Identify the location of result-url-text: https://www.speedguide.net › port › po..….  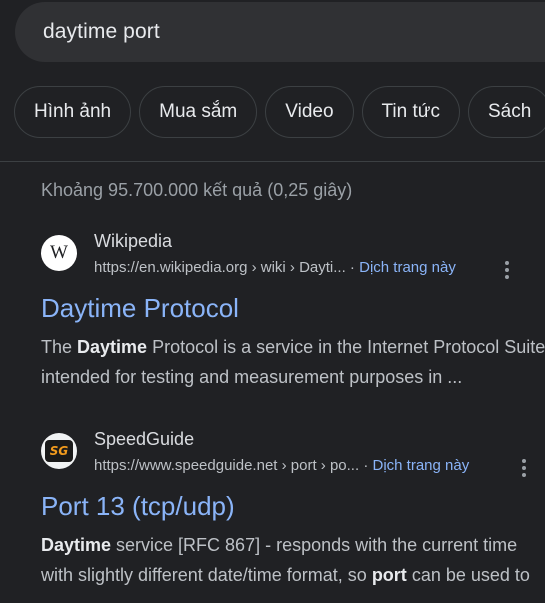
(227, 465).